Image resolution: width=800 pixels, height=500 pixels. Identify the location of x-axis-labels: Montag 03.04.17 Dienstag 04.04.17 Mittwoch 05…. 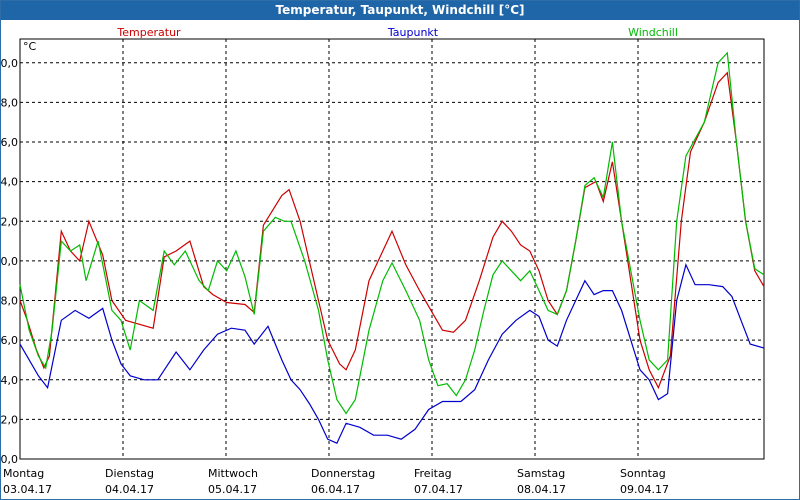
(336, 481).